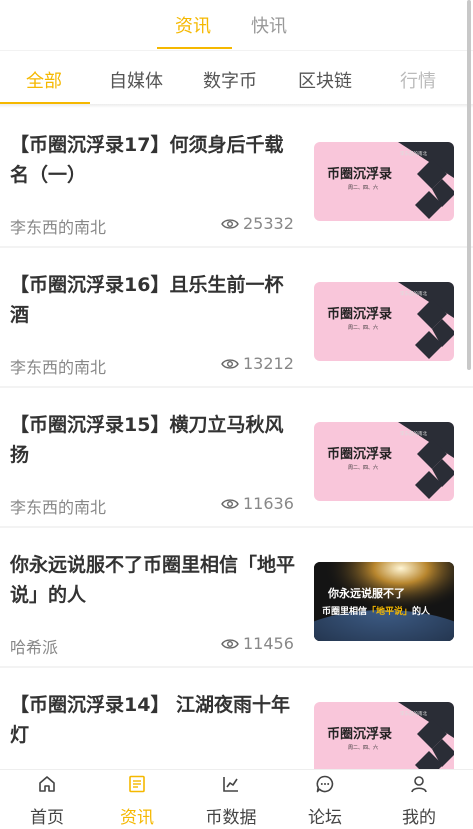 The height and width of the screenshot is (829, 473). I want to click on tabbar-forum-label: 论坛, so click(325, 818).